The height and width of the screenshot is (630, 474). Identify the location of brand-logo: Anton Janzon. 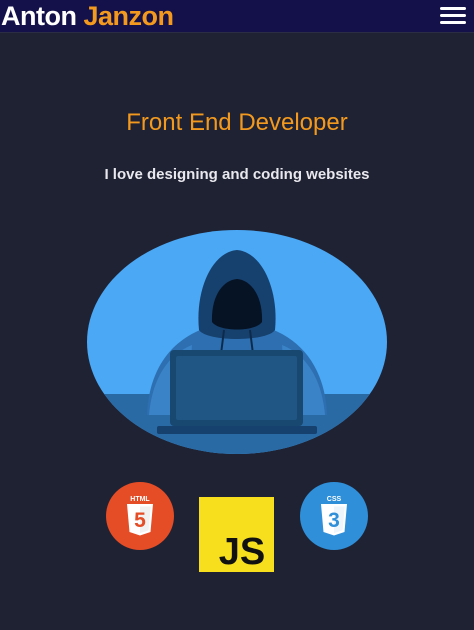
(87, 16).